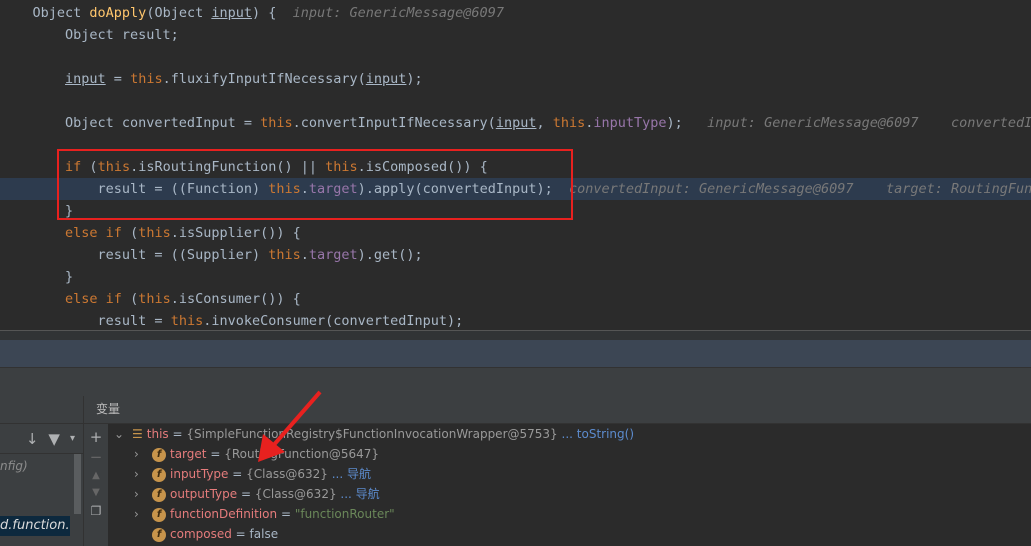 The height and width of the screenshot is (546, 1031). I want to click on arrow-annotation, so click(290, 426).